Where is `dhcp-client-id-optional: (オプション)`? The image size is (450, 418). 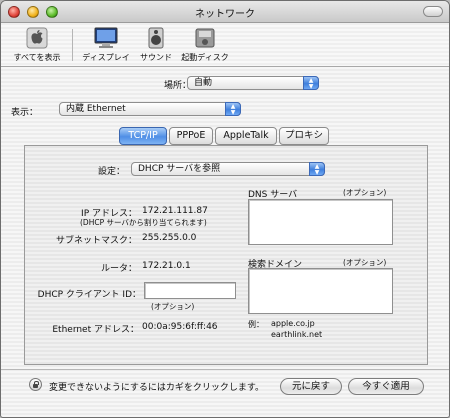
dhcp-client-id-optional: (オプション) is located at coordinates (173, 306).